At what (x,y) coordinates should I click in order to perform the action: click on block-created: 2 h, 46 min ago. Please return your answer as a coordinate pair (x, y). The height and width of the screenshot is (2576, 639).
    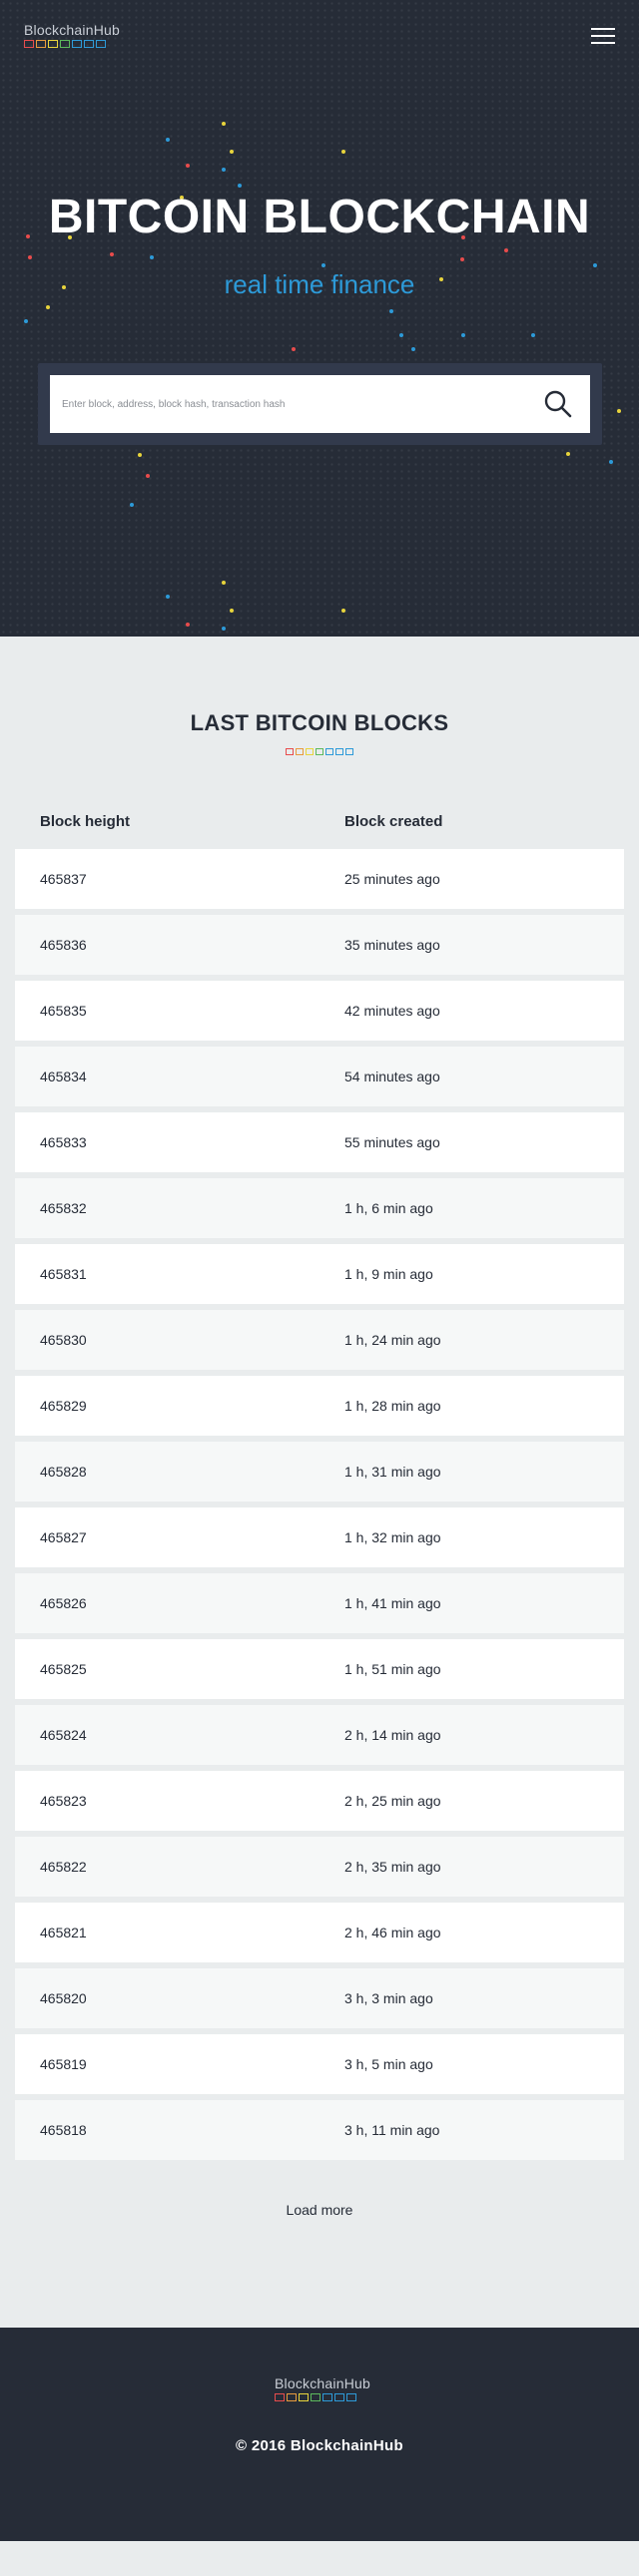
    Looking at the image, I should click on (392, 1932).